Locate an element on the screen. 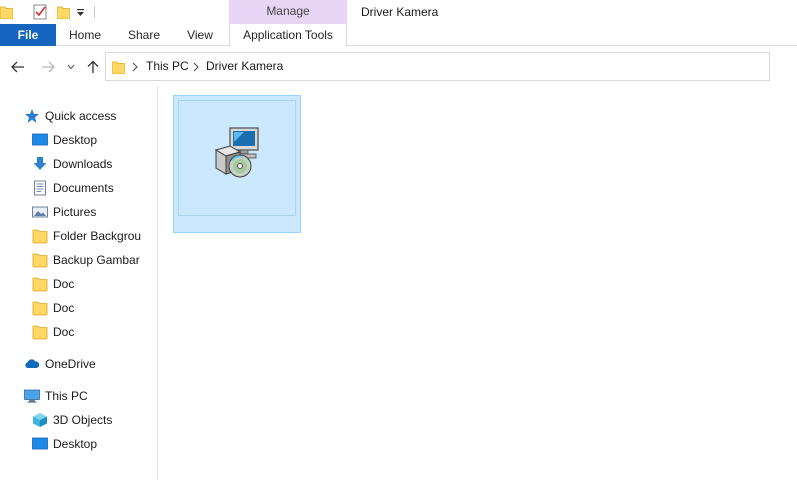 This screenshot has height=480, width=797. sidebar-item-label: Pictures is located at coordinates (75, 212).